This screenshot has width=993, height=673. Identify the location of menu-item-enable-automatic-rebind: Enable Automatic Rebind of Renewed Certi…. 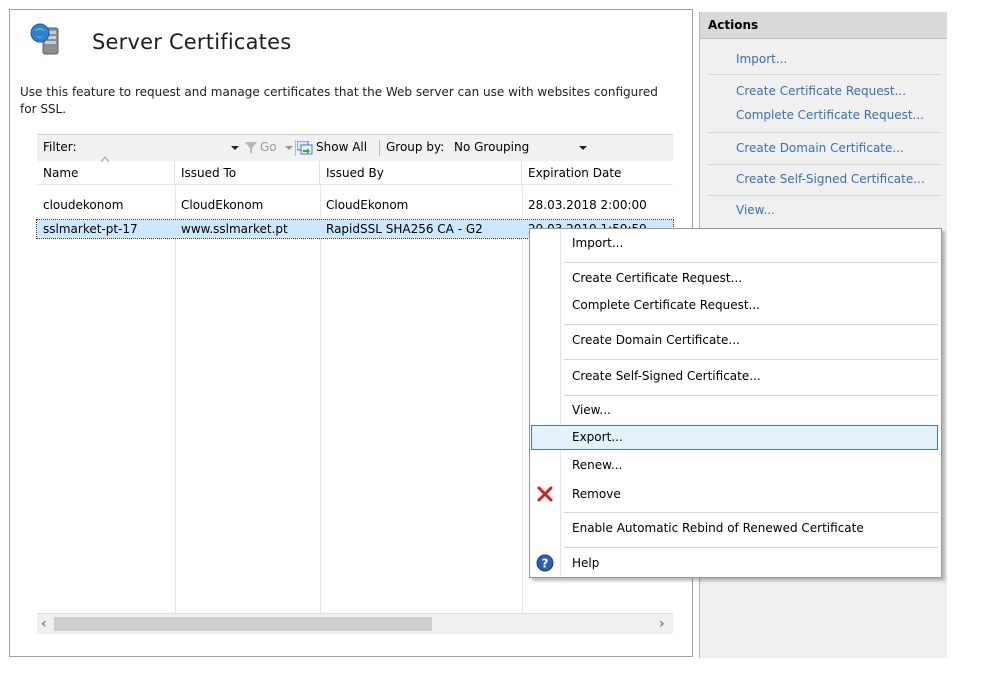
(718, 528).